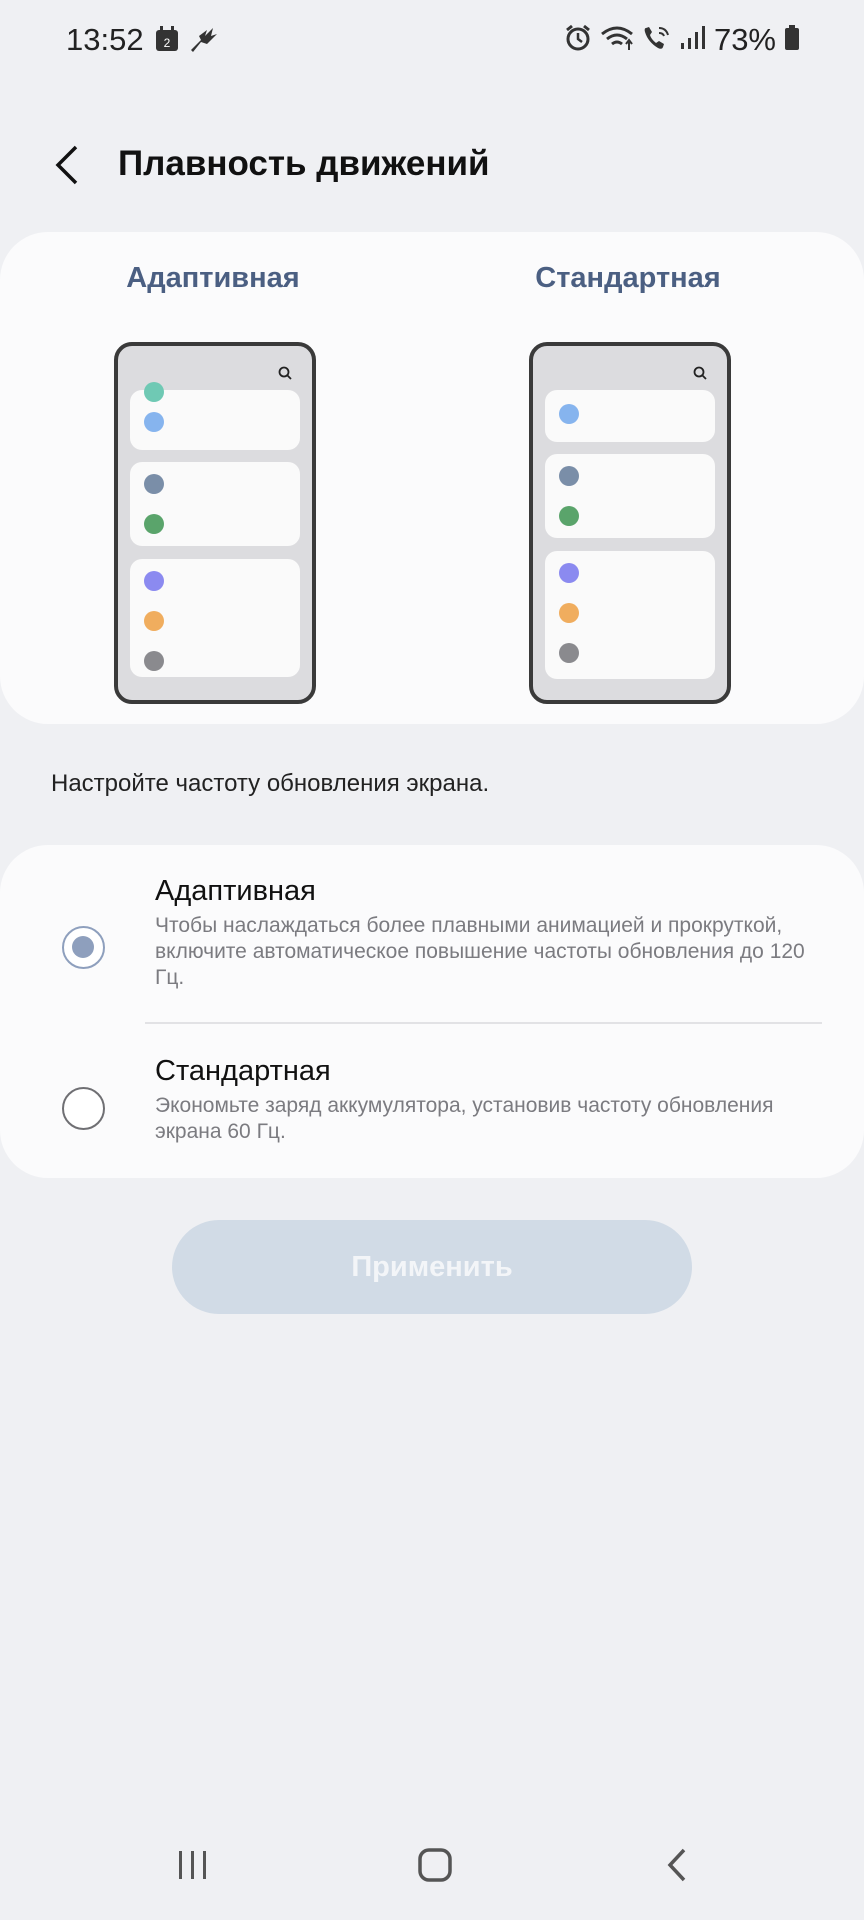 The height and width of the screenshot is (1920, 864). I want to click on home-icon, so click(435, 1865).